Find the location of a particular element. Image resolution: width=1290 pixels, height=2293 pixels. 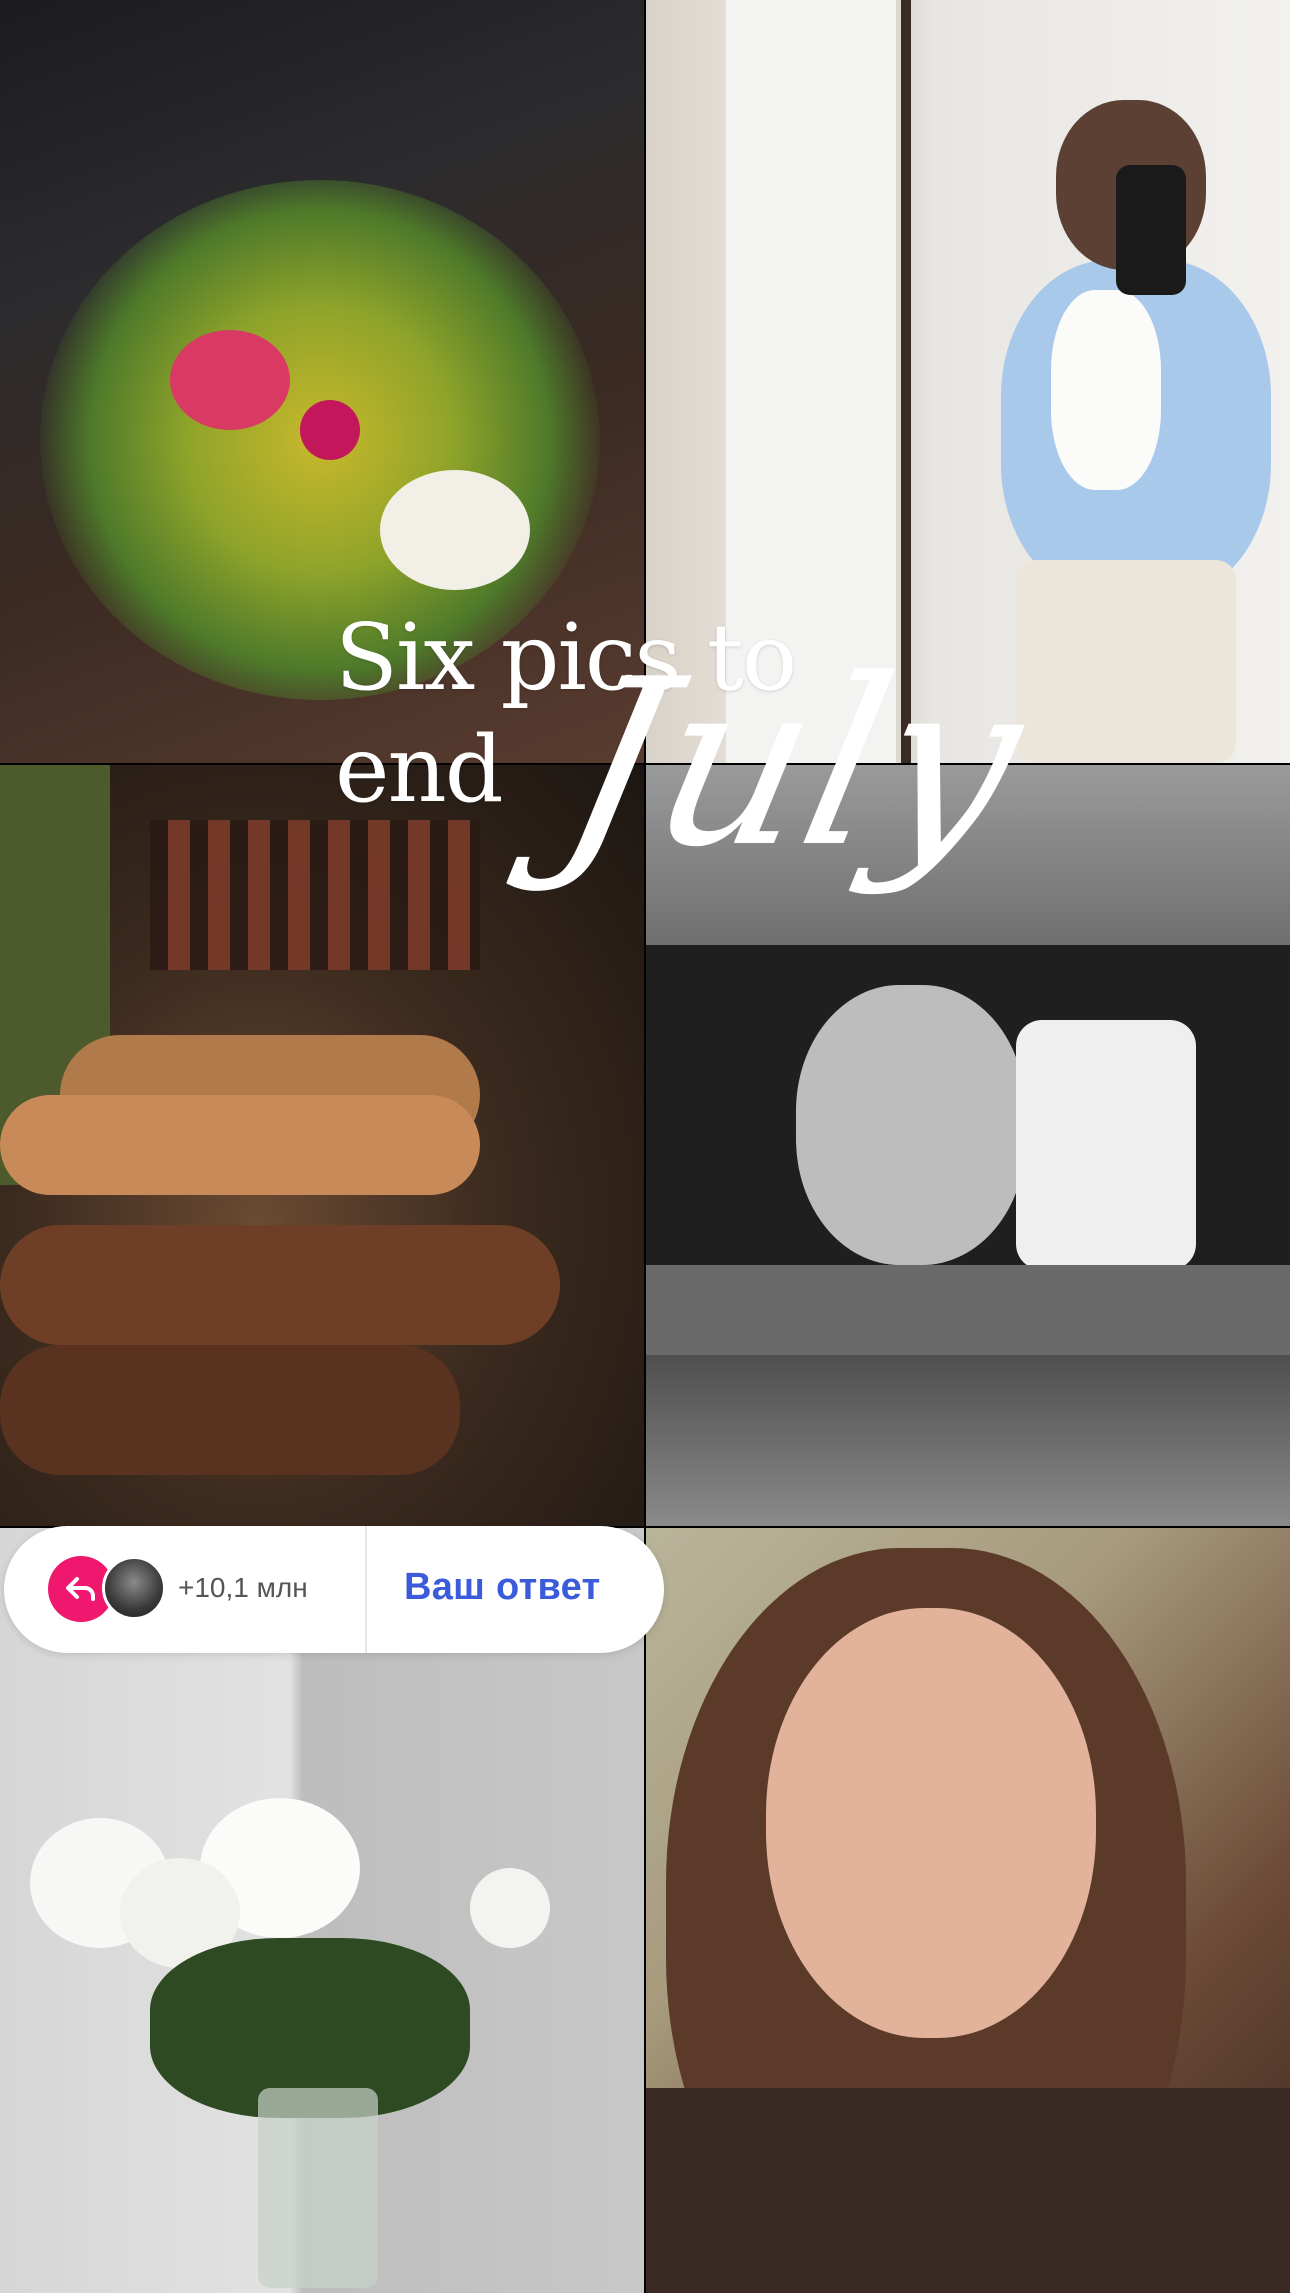

your-reply-button: Ваш ответ is located at coordinates (502, 1587).